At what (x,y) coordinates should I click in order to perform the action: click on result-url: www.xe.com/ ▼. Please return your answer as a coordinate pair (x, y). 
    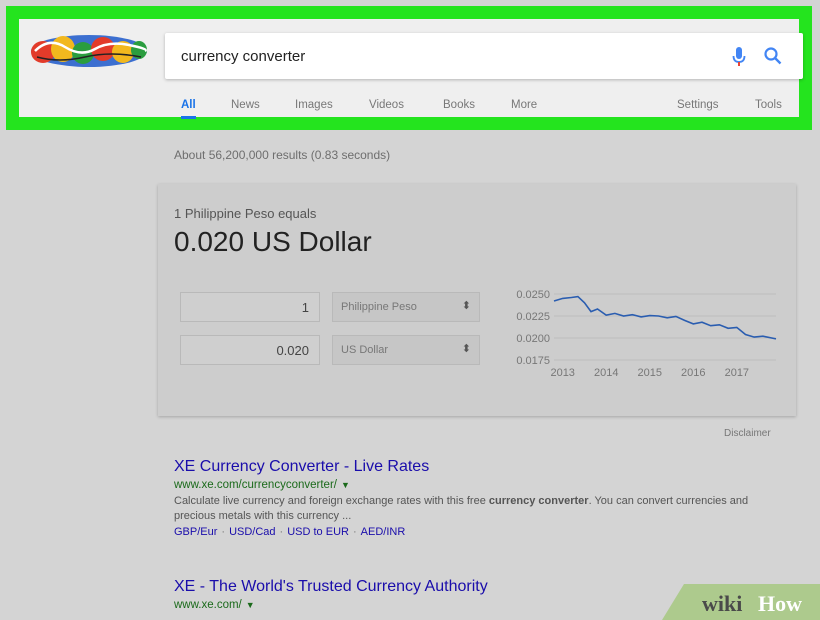
    Looking at the image, I should click on (331, 605).